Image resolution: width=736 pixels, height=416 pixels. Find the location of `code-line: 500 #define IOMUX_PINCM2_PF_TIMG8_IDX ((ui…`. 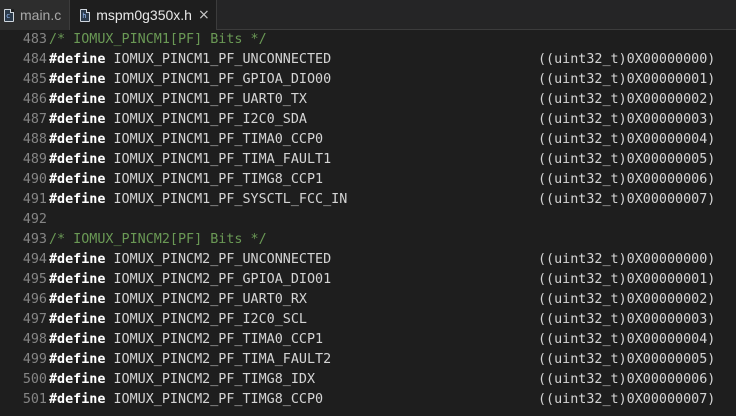

code-line: 500 #define IOMUX_PINCM2_PF_TIMG8_IDX ((ui… is located at coordinates (368, 380).